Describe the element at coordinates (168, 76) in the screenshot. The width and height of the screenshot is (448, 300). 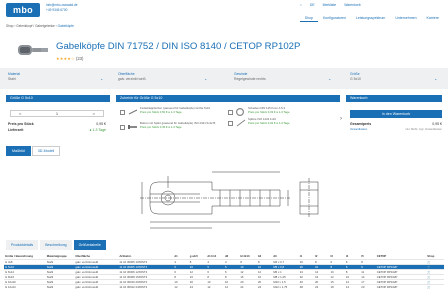
I see `filter-surface: Oberfläche galv. verzinkt weiß ⌄` at that location.